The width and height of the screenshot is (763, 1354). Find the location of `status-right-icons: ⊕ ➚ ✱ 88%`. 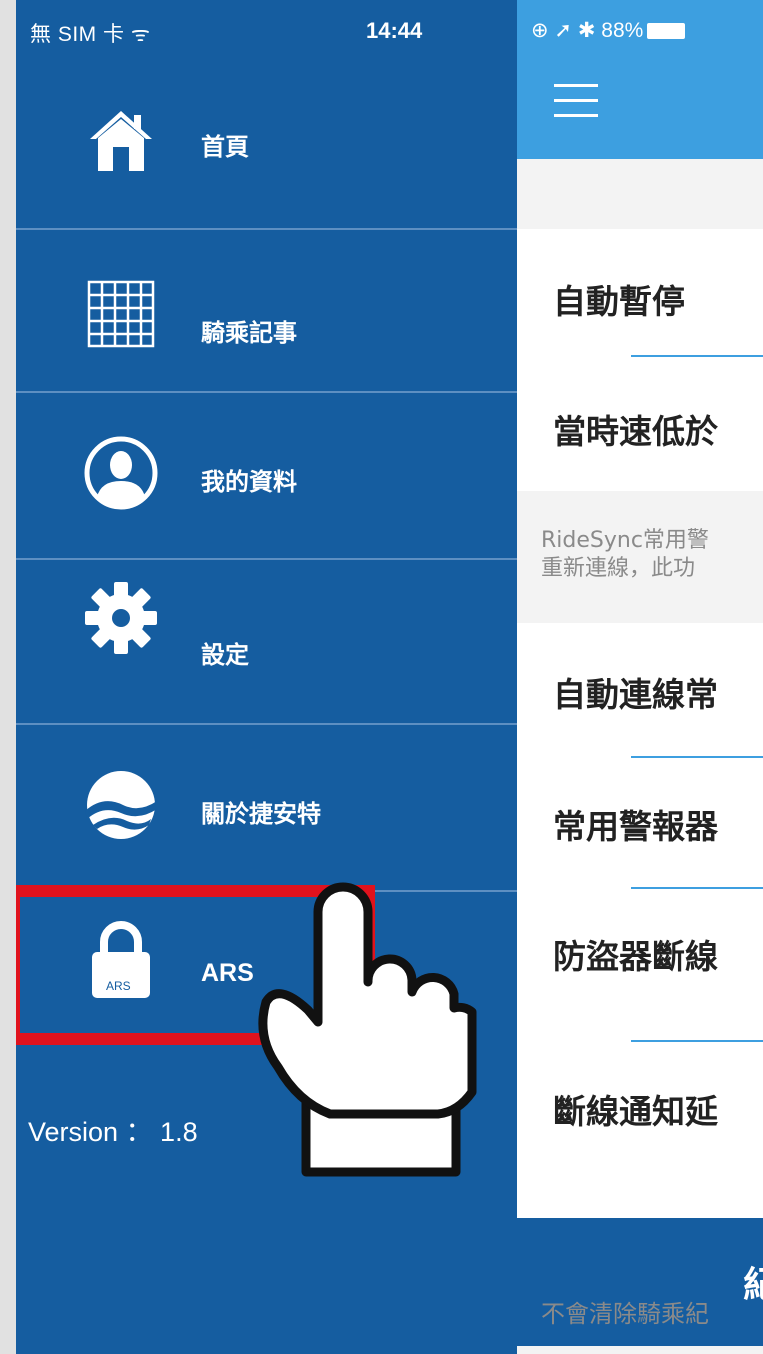

status-right-icons: ⊕ ➚ ✱ 88% is located at coordinates (608, 30).